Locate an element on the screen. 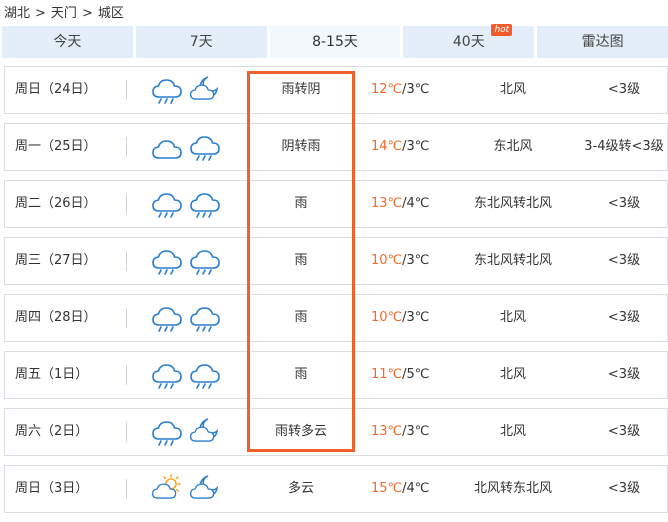 This screenshot has width=668, height=522. wind-direction: 东北风 is located at coordinates (513, 146).